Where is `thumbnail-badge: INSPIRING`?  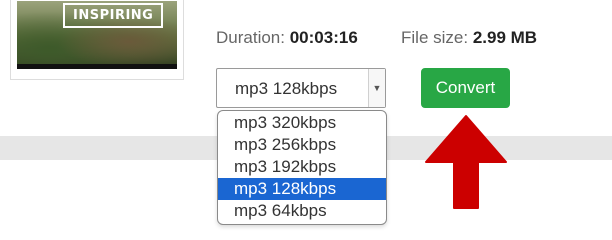 thumbnail-badge: INSPIRING is located at coordinates (113, 15).